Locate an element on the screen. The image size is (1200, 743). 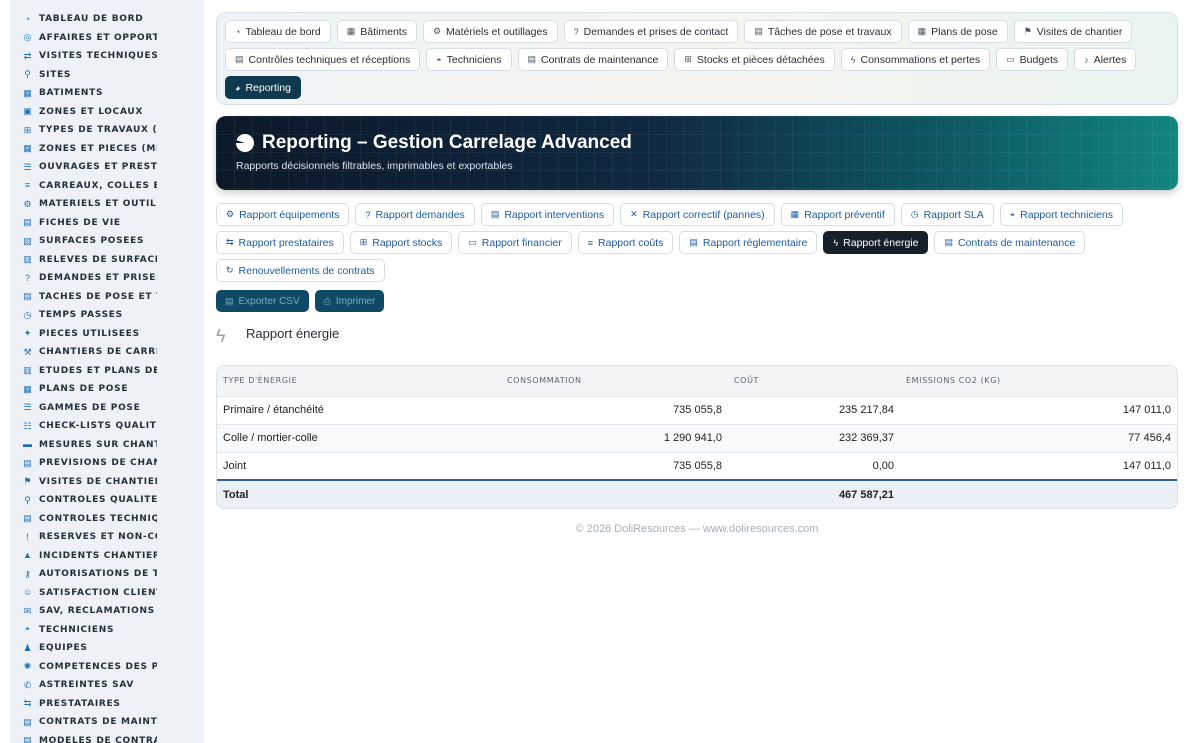
report-tab-label: Rapport coûts is located at coordinates (631, 242).